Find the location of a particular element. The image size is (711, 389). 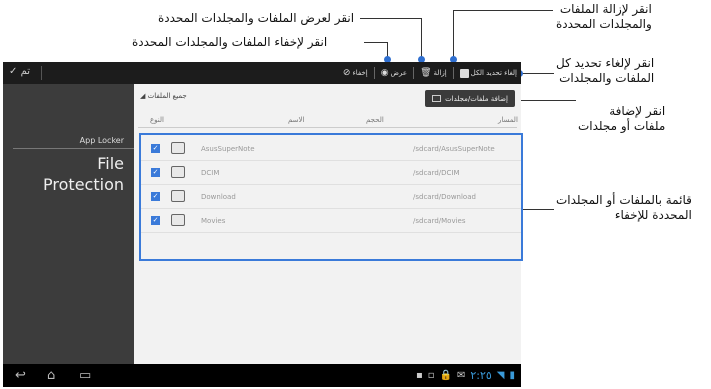

eye-off-icon: ⊘ is located at coordinates (346, 73).